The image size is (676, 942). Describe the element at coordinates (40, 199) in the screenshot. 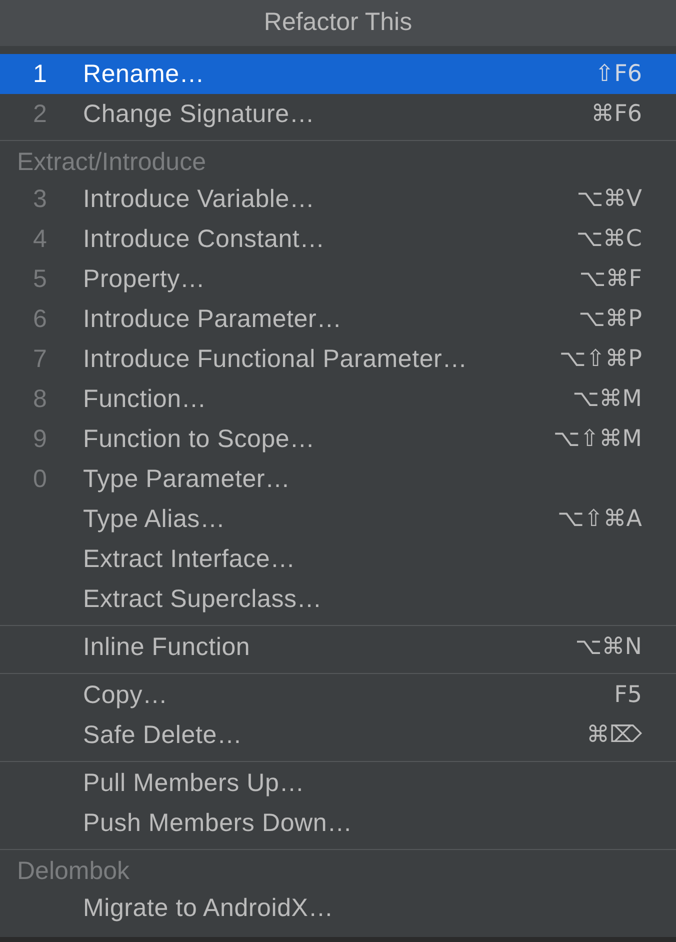

I see `mnemonic-number: 3` at that location.